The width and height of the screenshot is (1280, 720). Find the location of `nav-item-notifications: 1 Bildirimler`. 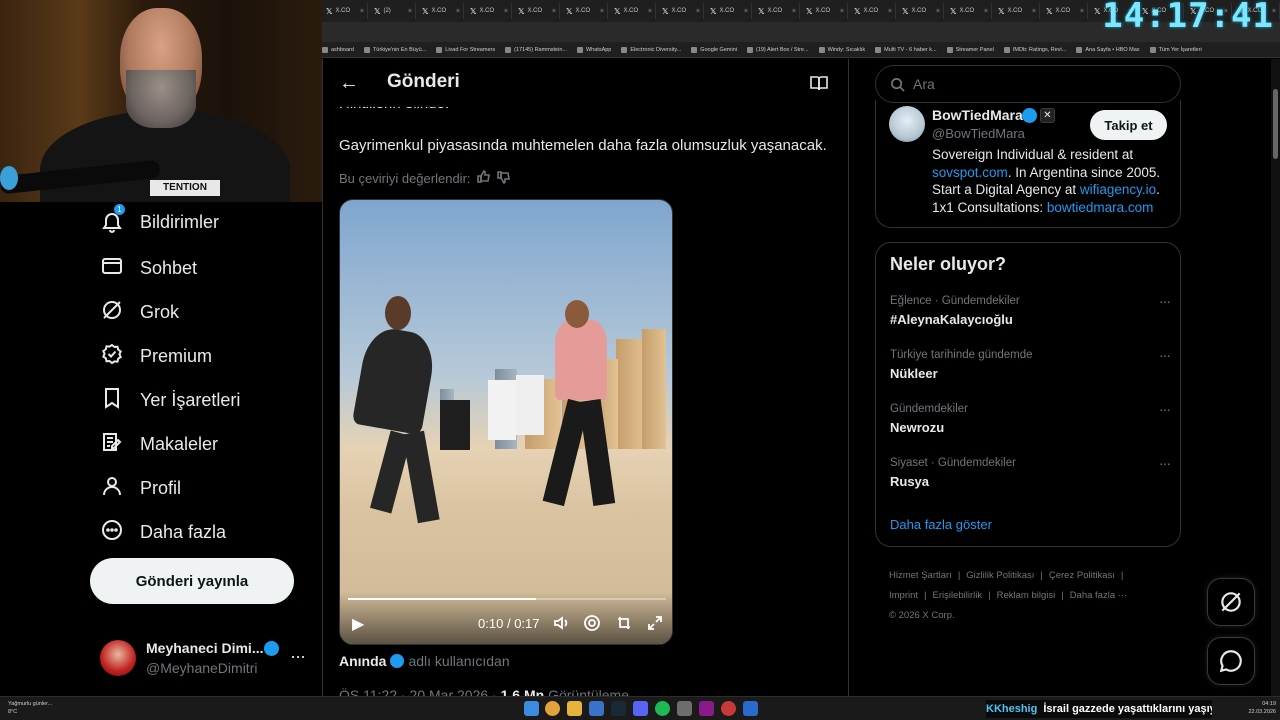

nav-item-notifications: 1 Bildirimler is located at coordinates (159, 219).